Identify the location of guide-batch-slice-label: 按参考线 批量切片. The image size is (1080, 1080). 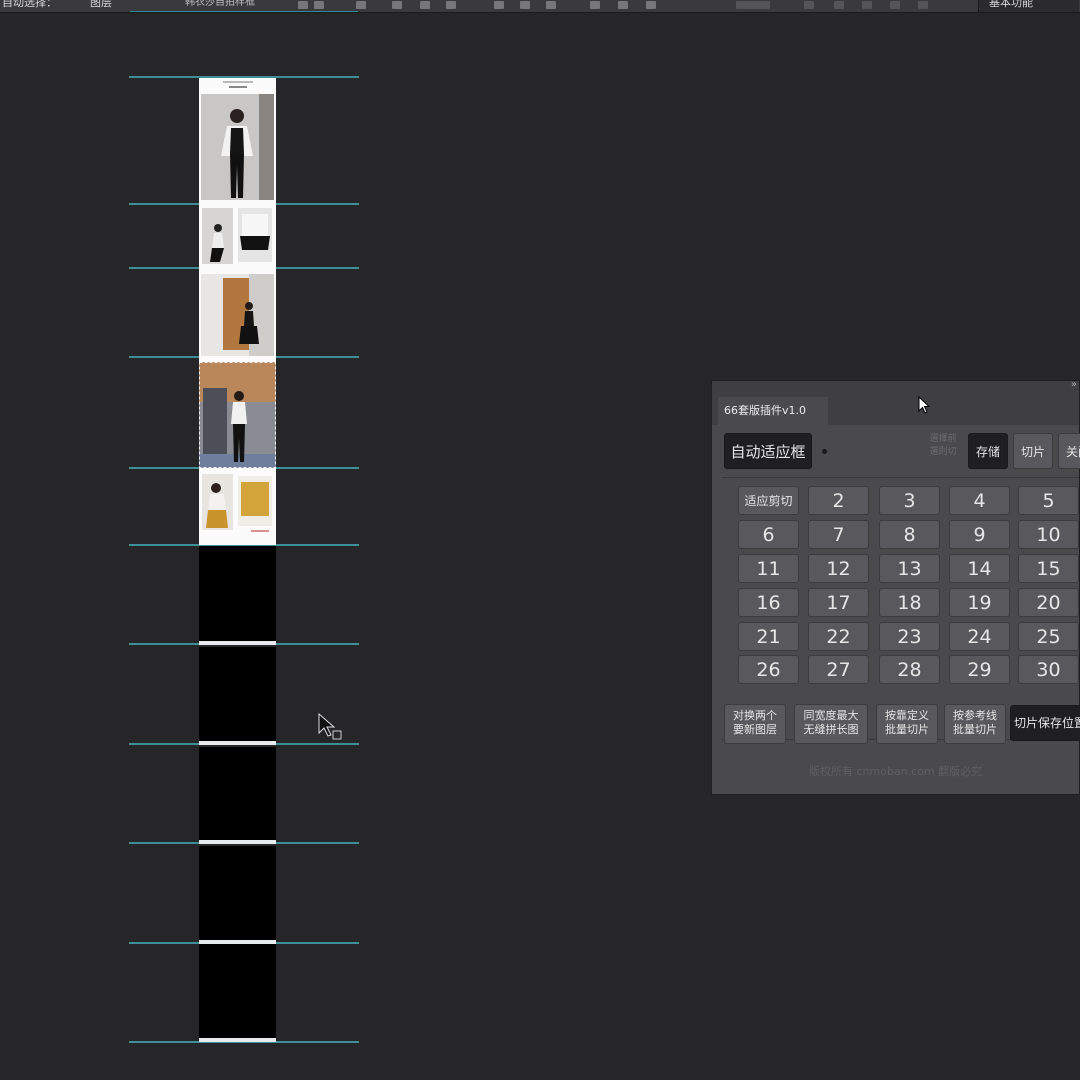
(975, 722).